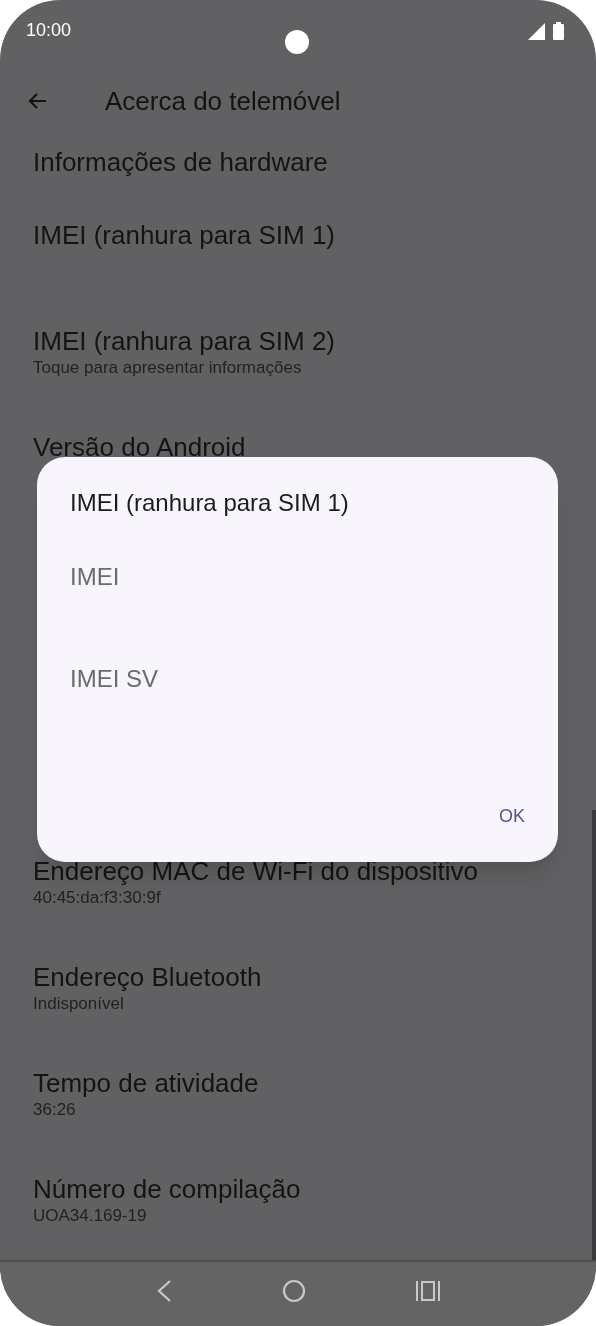  I want to click on settings-item: Número de compilação UOA34.169-19, so click(298, 1191).